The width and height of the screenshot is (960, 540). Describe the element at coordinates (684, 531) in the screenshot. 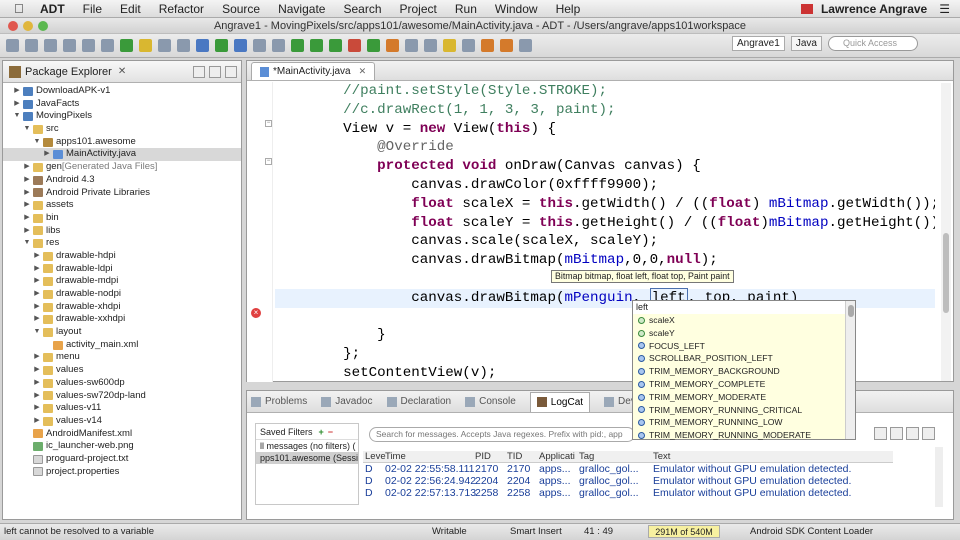

I see `heap-status: 291M of 540M` at that location.